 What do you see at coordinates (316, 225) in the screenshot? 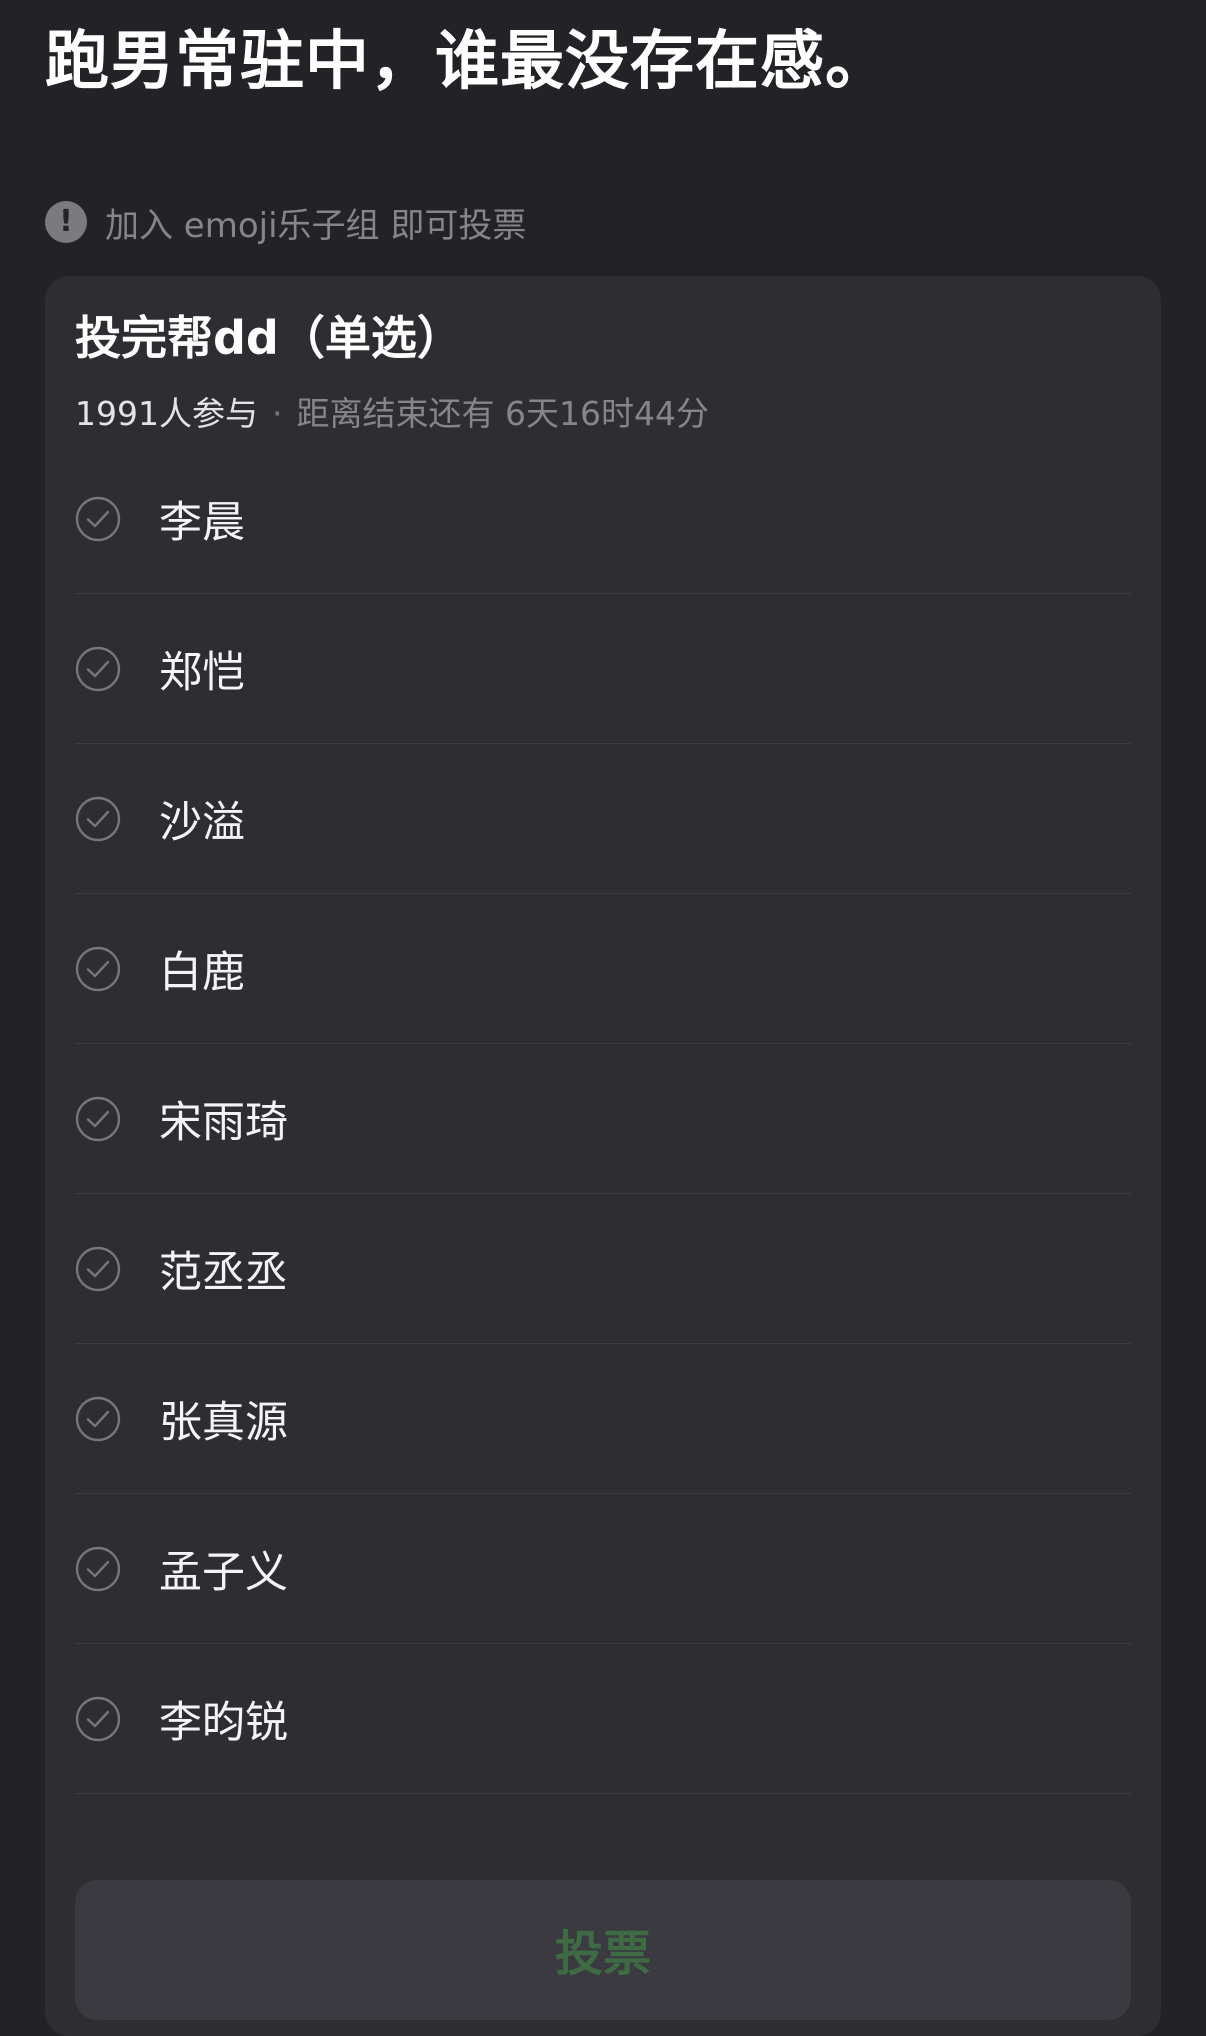
I see `notice-text: 加入 emoji乐子组 即可投票` at bounding box center [316, 225].